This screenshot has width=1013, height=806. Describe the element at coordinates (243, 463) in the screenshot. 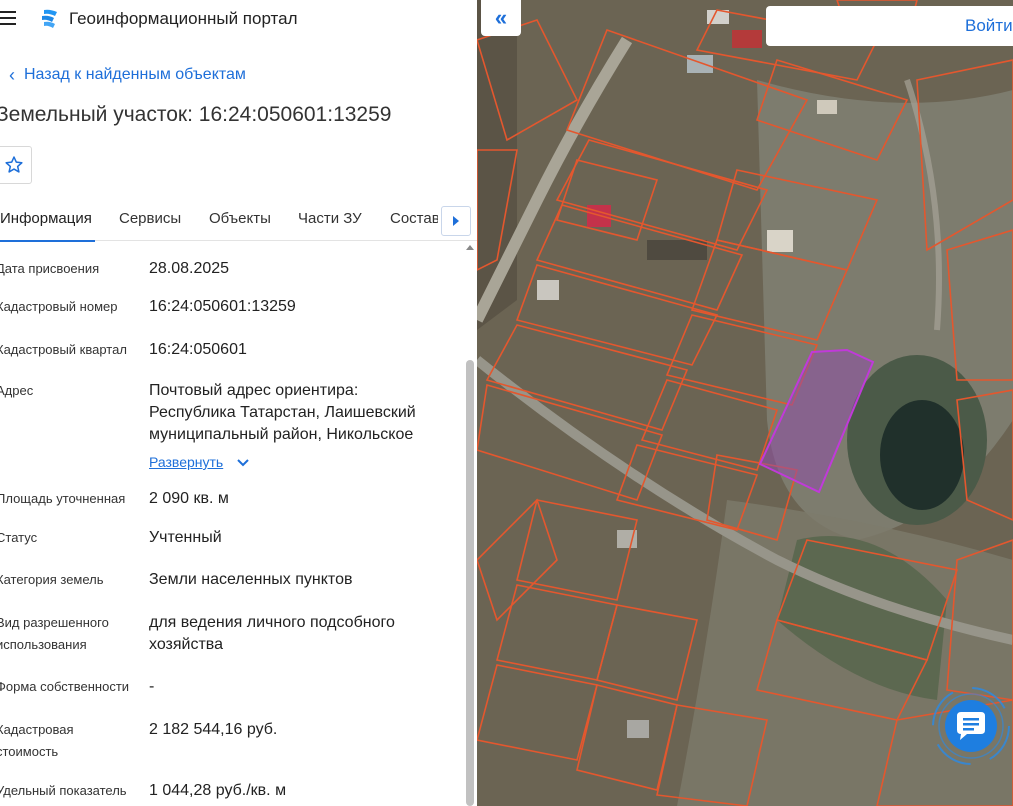

I see `chevron-down-icon` at that location.